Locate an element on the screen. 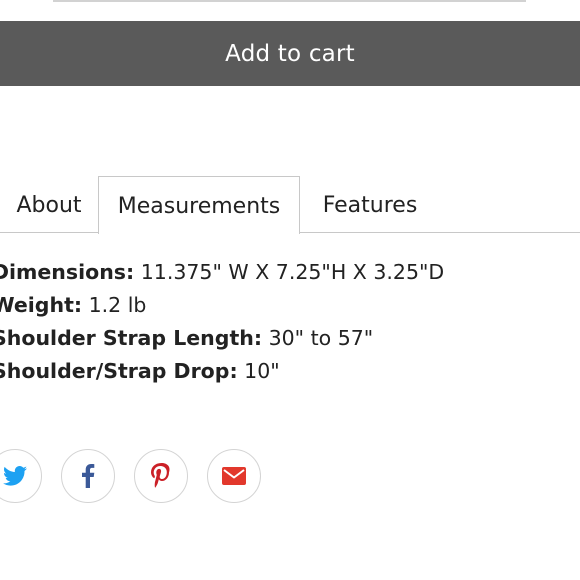 Image resolution: width=580 pixels, height=580 pixels. spec-value: 10" is located at coordinates (262, 371).